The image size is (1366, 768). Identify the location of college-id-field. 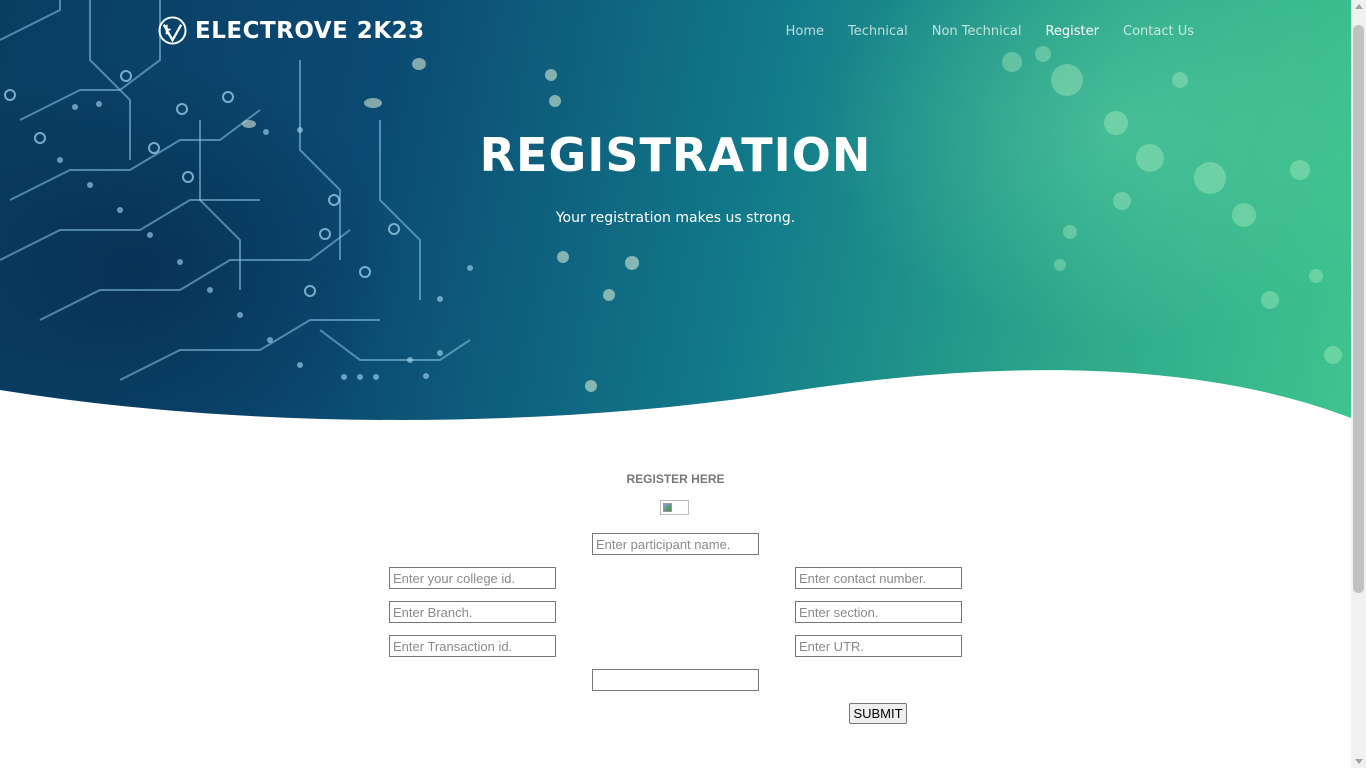
(472, 578).